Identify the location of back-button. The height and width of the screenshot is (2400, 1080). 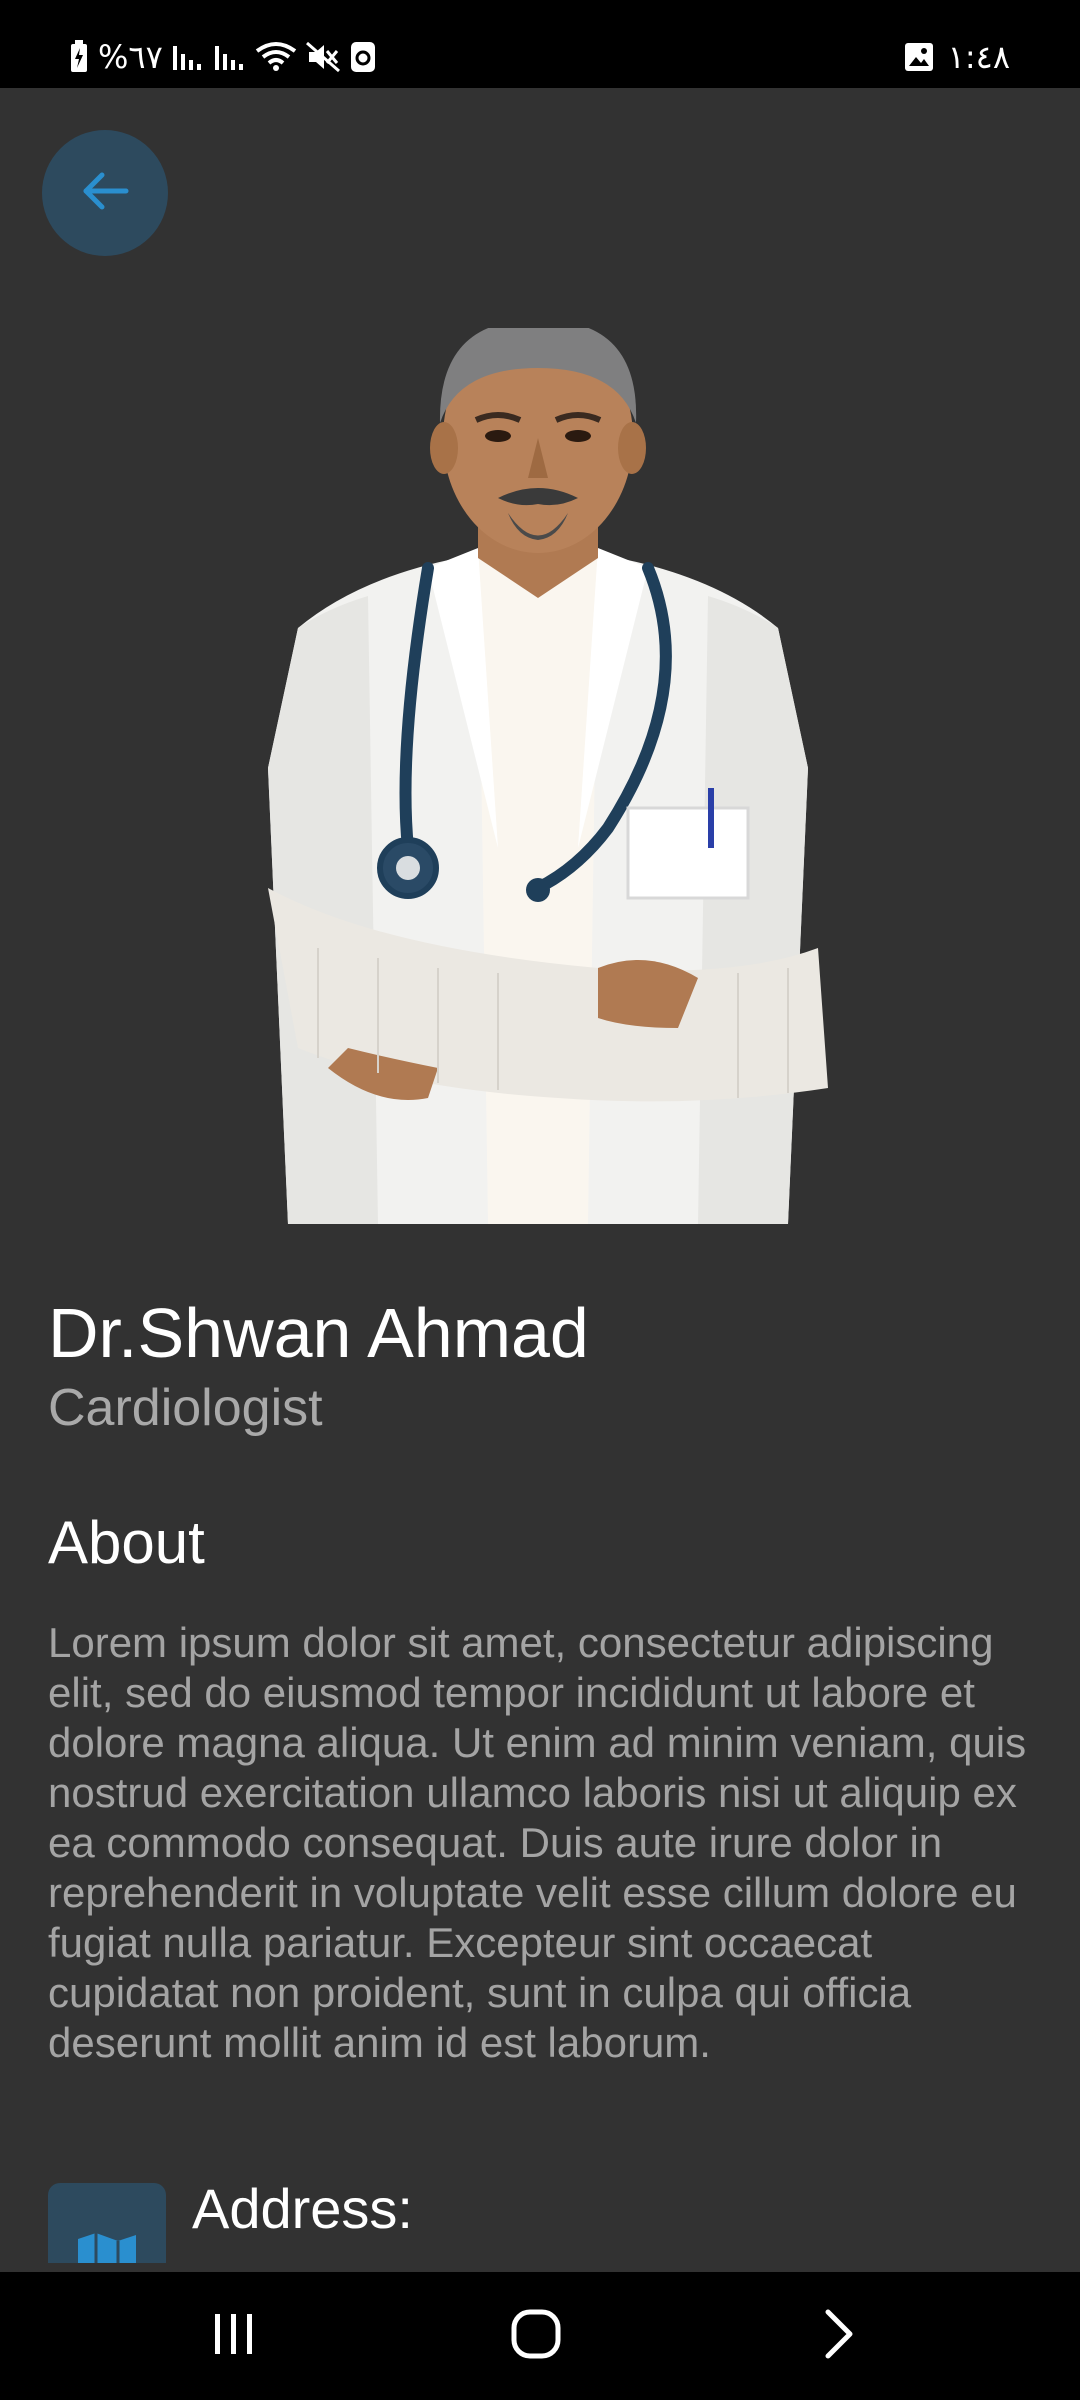
(105, 193).